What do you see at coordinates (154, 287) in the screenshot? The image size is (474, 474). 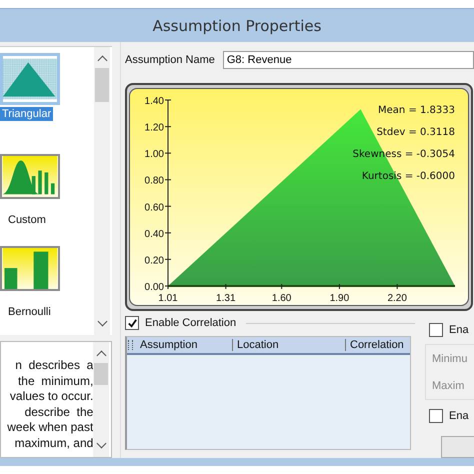 I see `y-tick-label: 0.00` at bounding box center [154, 287].